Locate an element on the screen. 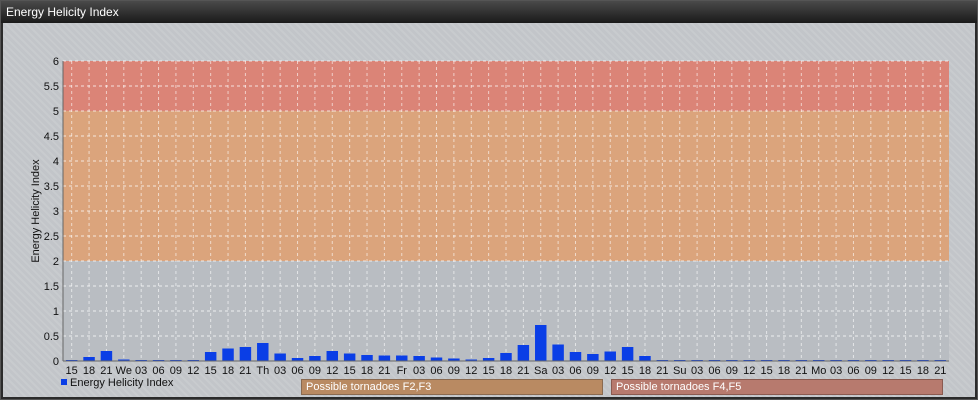 This screenshot has width=978, height=400. y-tick-label: 1 is located at coordinates (56, 312).